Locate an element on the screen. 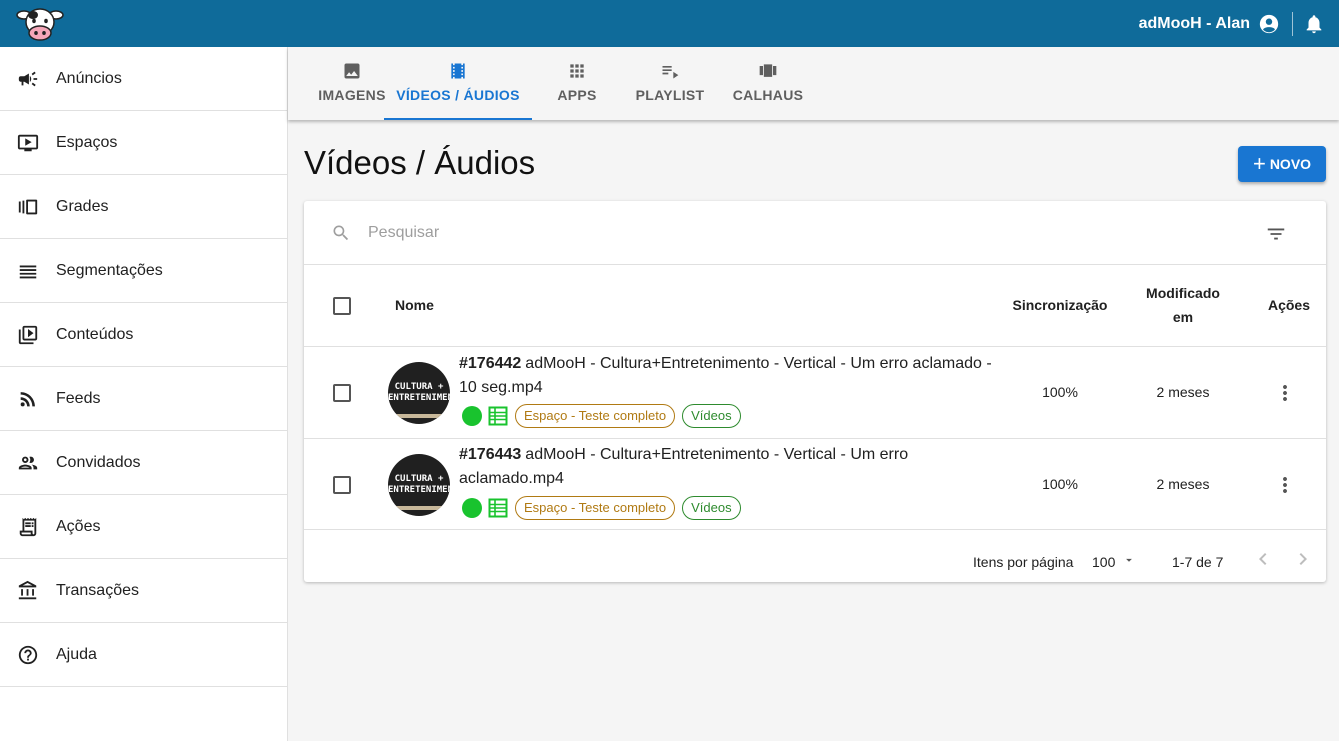 The image size is (1339, 741). sidebar-item-feeds: Feeds is located at coordinates (143, 399).